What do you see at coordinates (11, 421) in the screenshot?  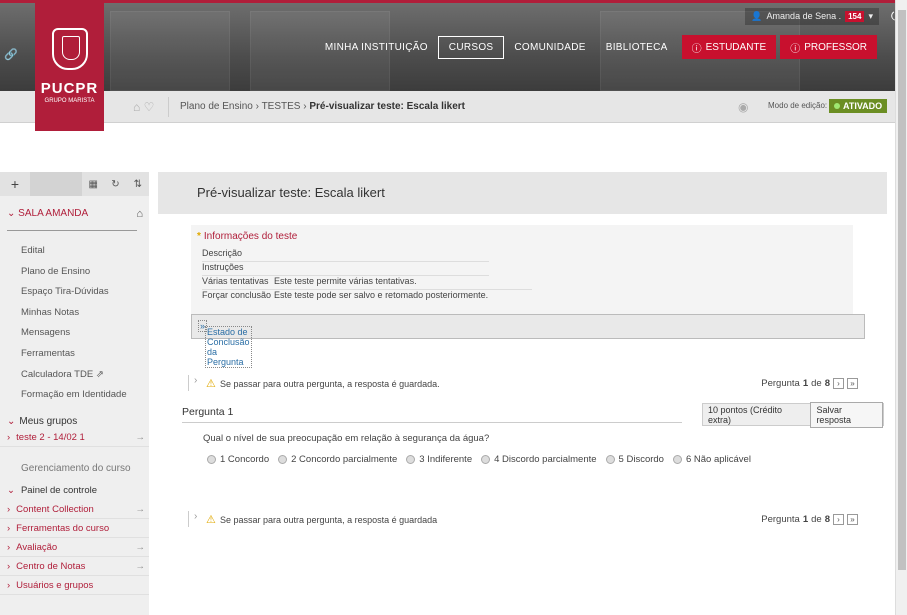 I see `chevron-down-icon: ⌄` at bounding box center [11, 421].